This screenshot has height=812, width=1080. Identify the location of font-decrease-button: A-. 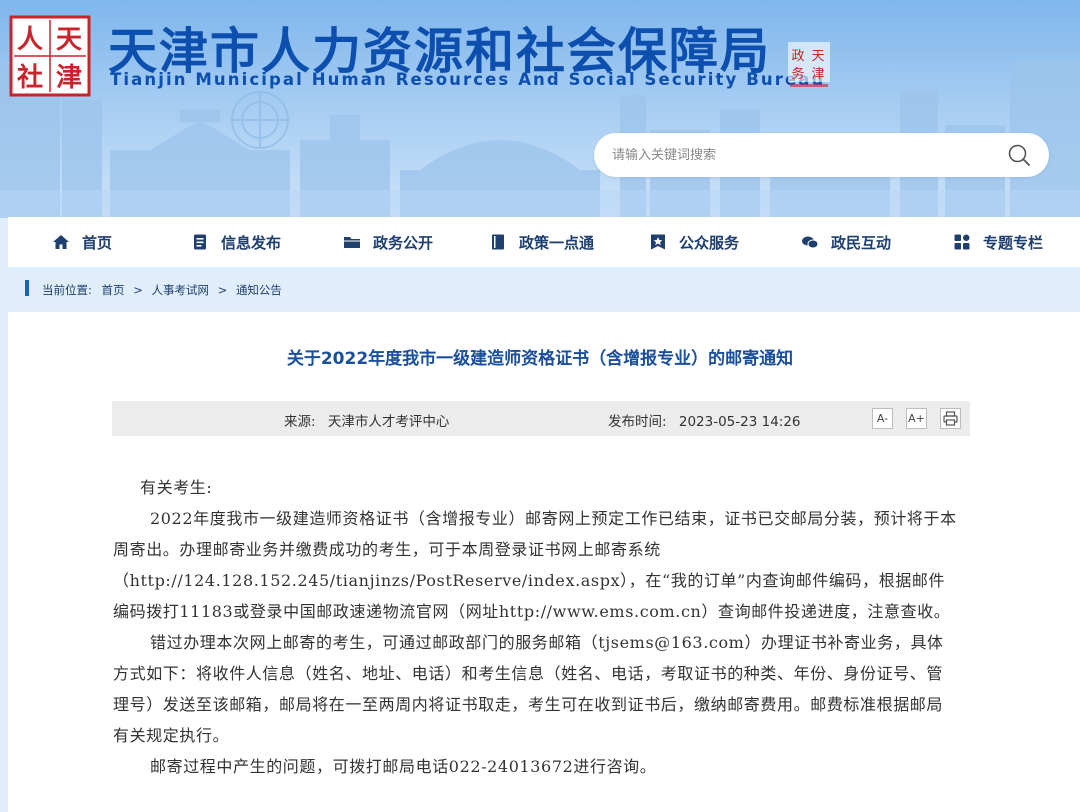
(882, 418).